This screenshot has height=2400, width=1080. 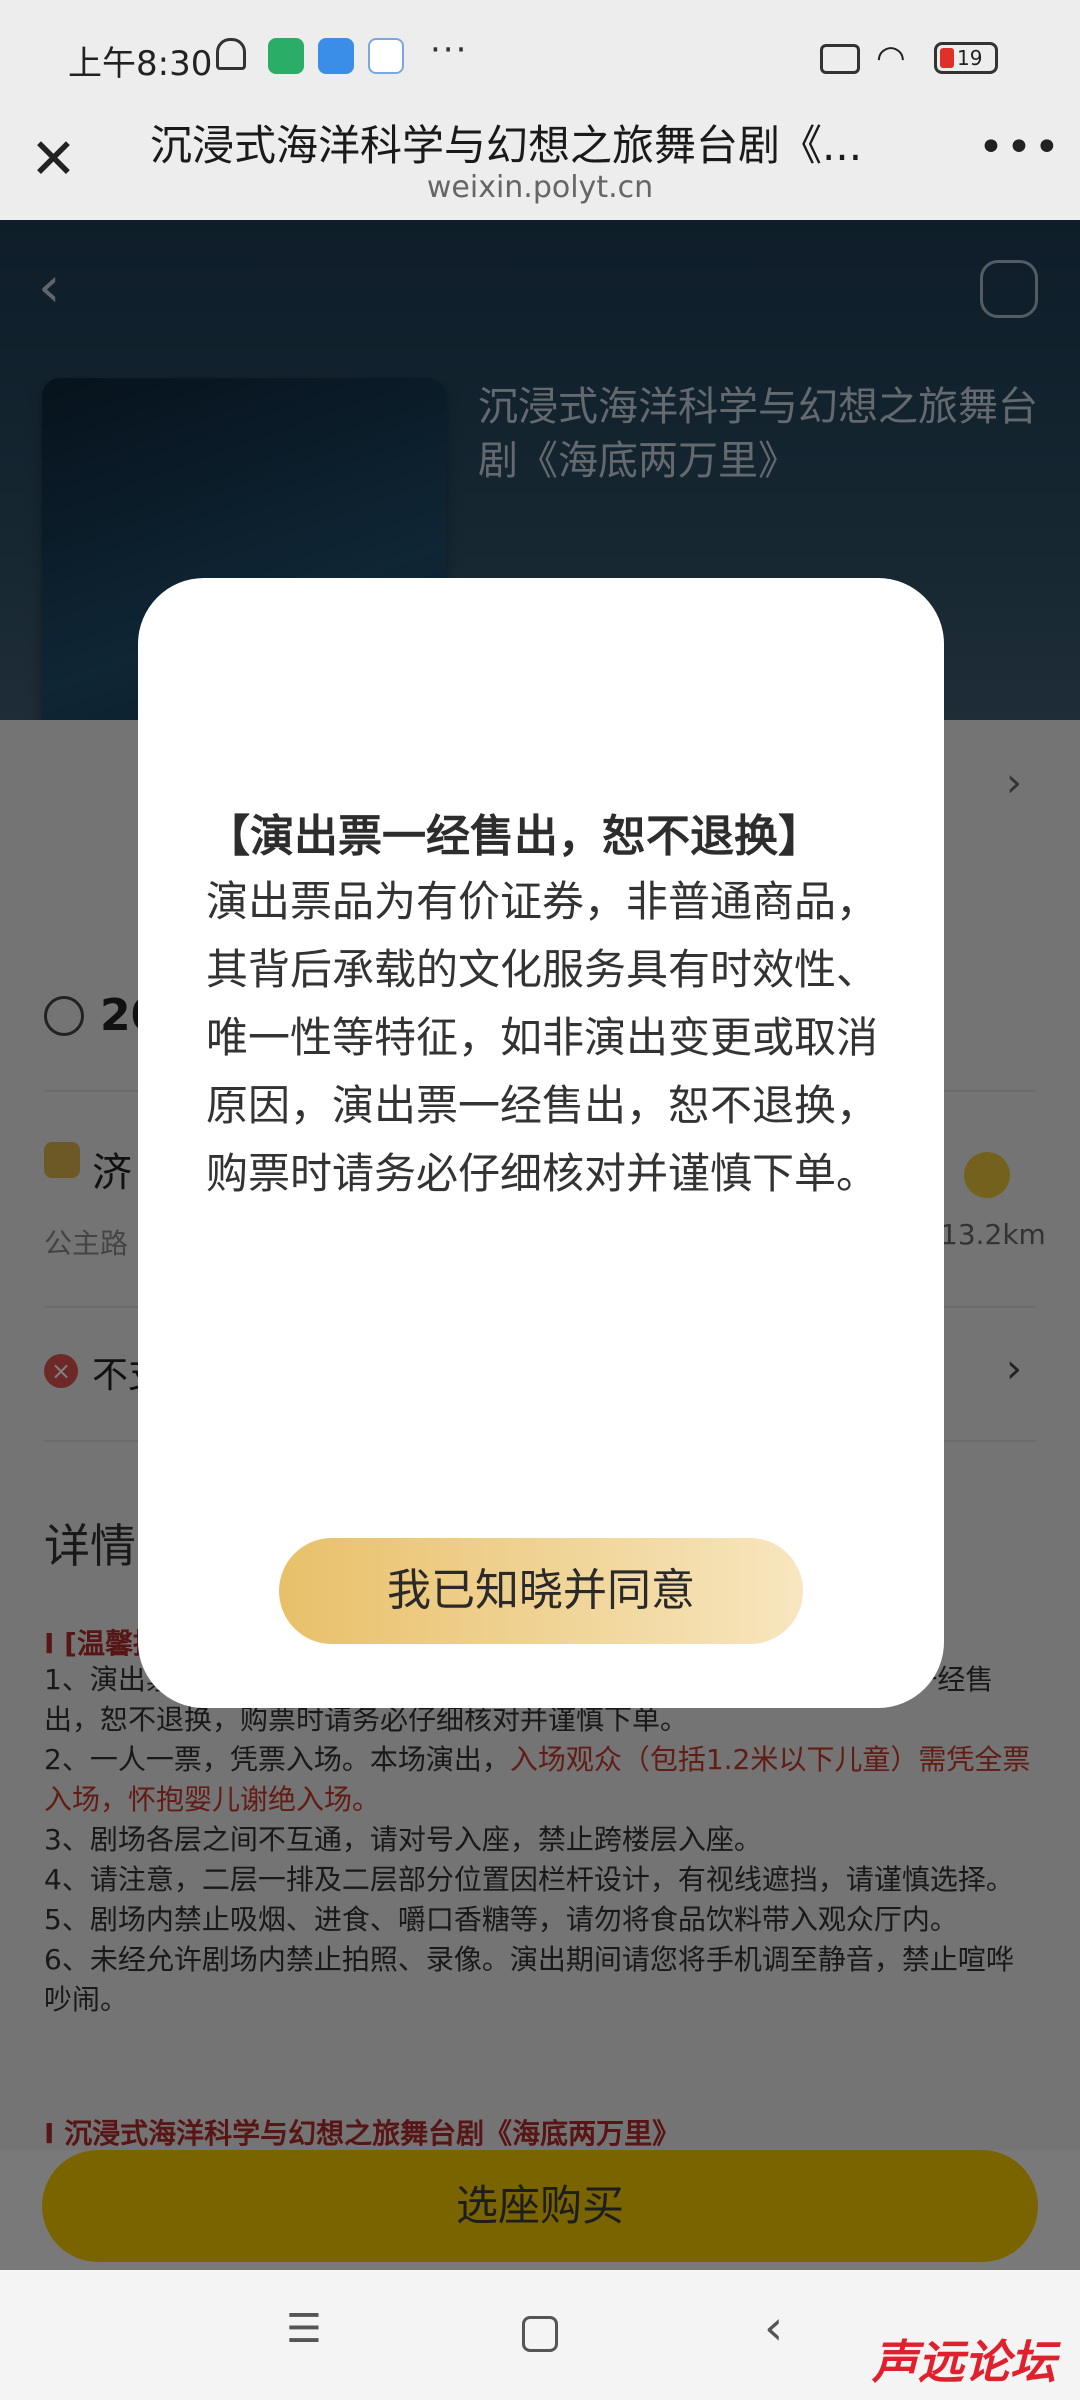 I want to click on battery-icon: 19, so click(x=966, y=58).